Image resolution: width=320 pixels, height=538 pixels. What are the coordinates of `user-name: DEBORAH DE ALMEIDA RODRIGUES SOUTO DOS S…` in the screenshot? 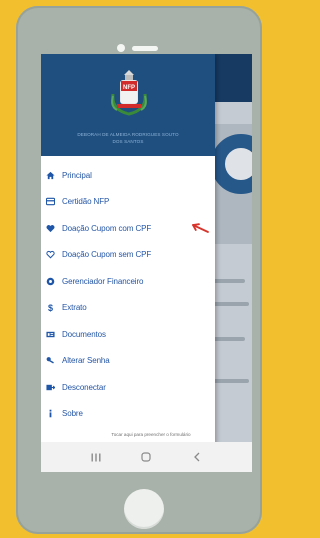 It's located at (128, 138).